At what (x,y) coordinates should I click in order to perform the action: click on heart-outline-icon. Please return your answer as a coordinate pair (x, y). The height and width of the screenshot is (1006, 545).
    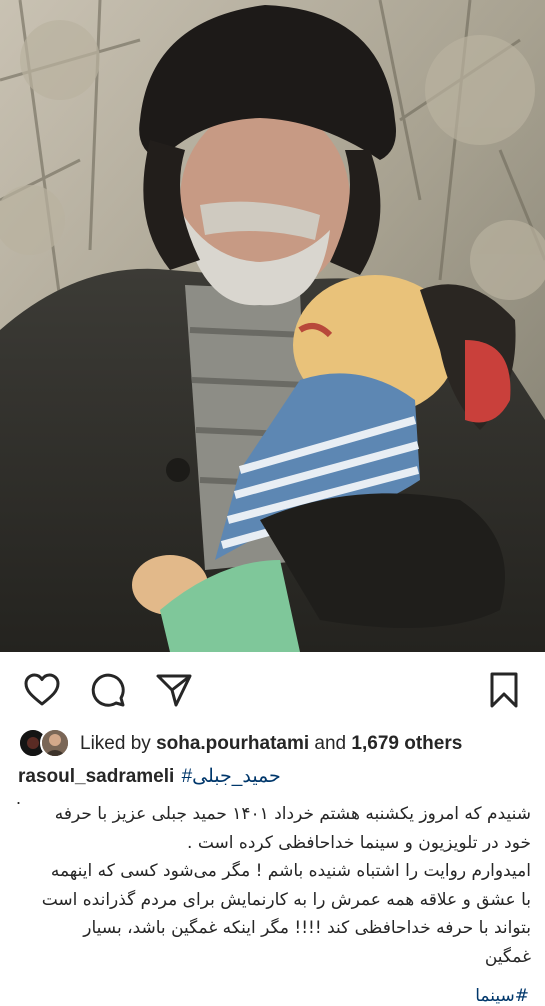
    Looking at the image, I should click on (42, 689).